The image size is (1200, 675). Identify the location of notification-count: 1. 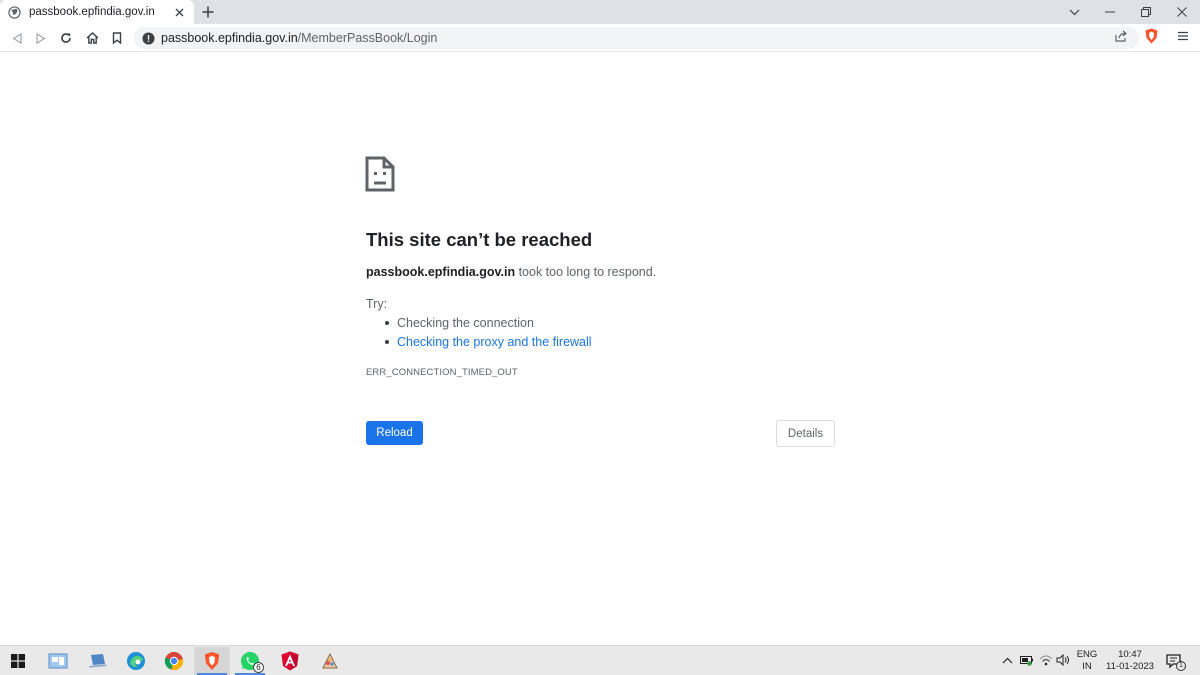
(1181, 666).